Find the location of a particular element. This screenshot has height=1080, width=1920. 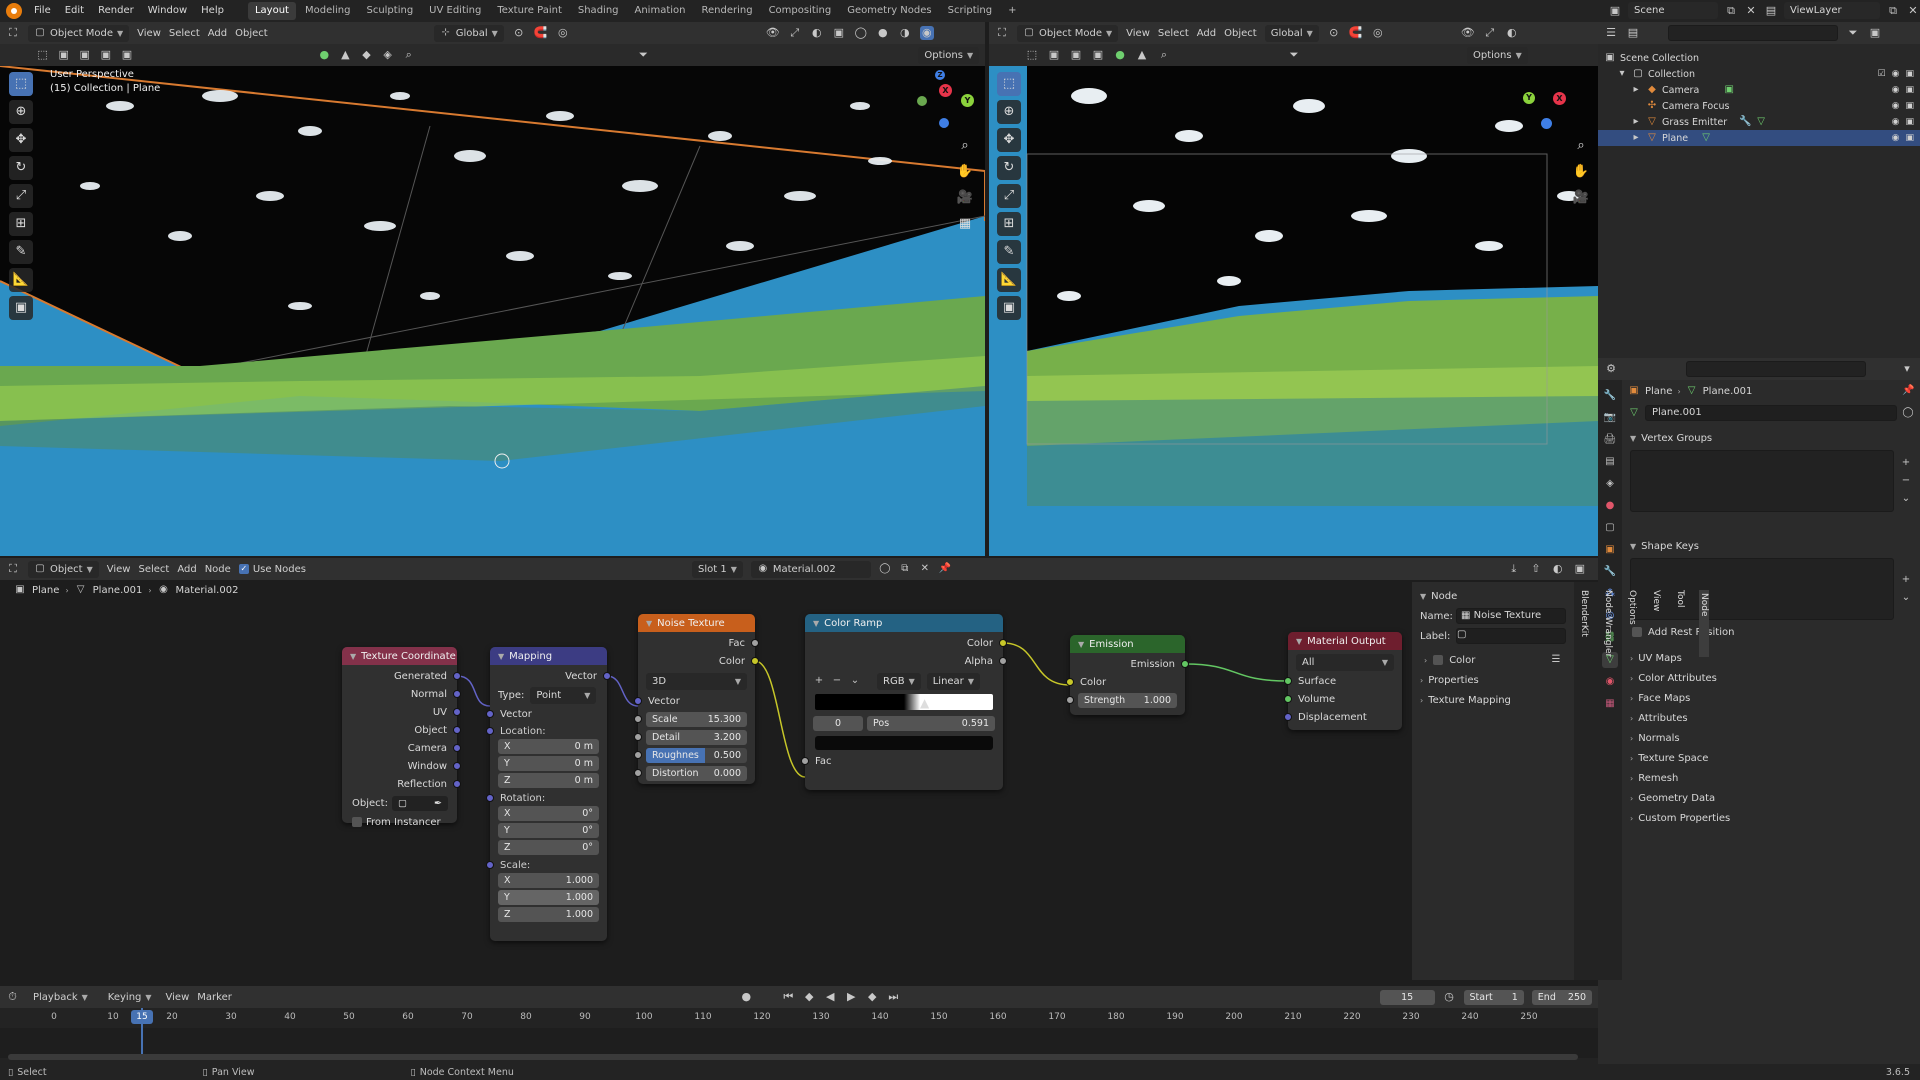

location-y-field: Y0 m is located at coordinates (548, 763).